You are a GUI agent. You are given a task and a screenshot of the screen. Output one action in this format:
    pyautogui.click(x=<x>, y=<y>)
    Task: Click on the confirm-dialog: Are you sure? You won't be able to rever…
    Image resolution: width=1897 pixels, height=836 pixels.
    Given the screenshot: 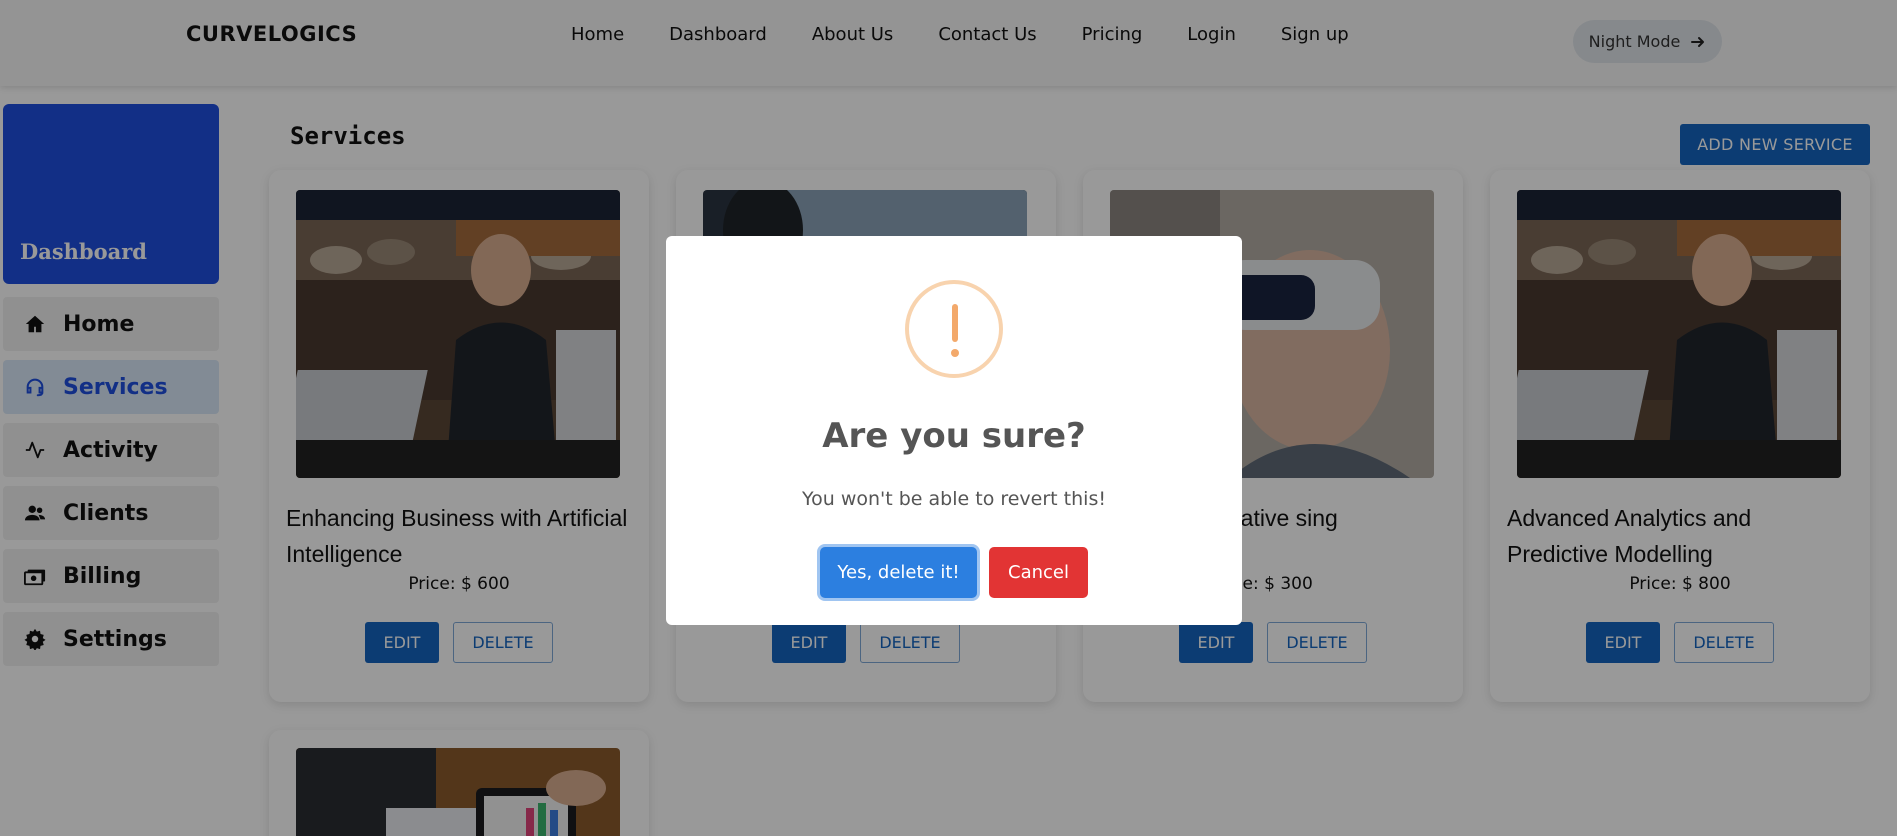 What is the action you would take?
    pyautogui.click(x=954, y=430)
    